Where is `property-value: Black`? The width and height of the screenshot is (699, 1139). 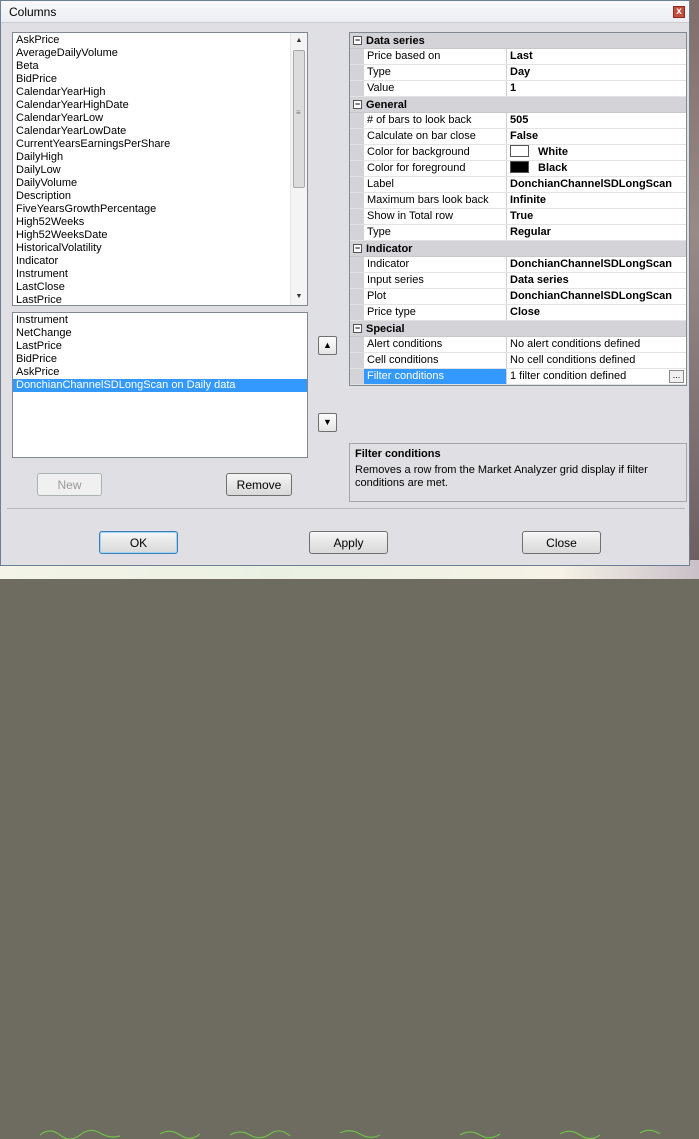 property-value: Black is located at coordinates (596, 168).